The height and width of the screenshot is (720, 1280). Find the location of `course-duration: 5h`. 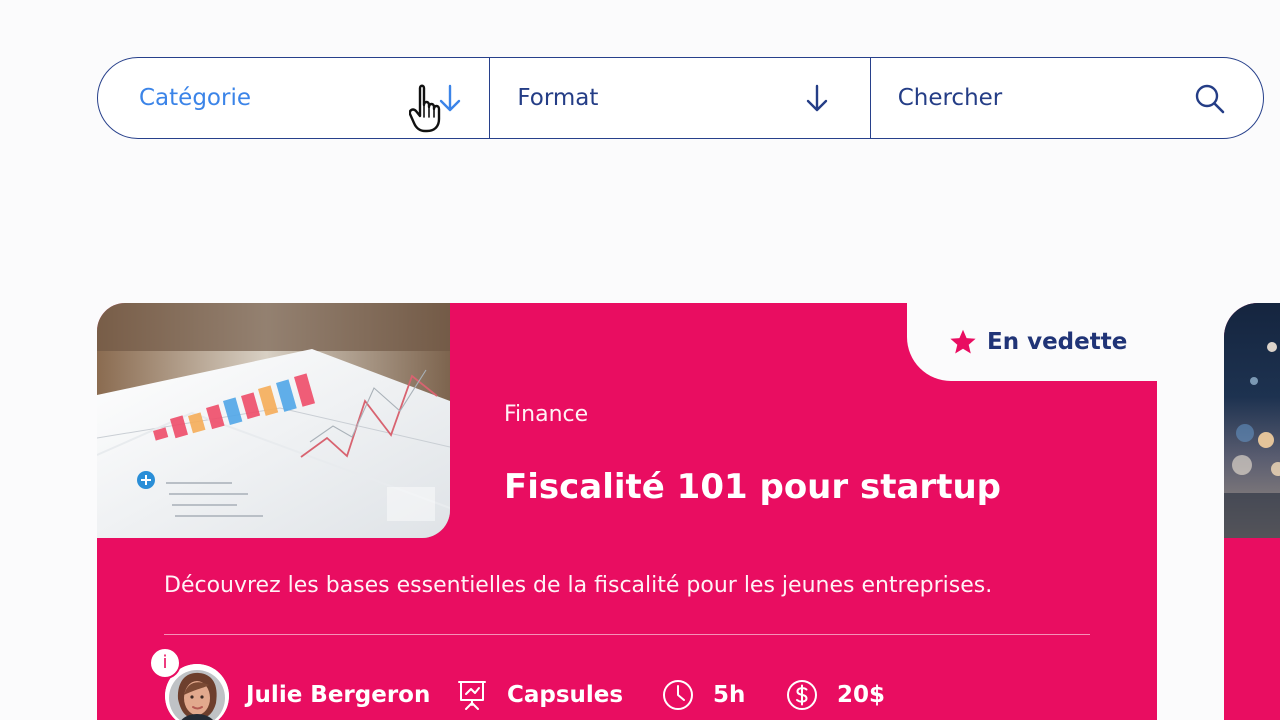

course-duration: 5h is located at coordinates (703, 695).